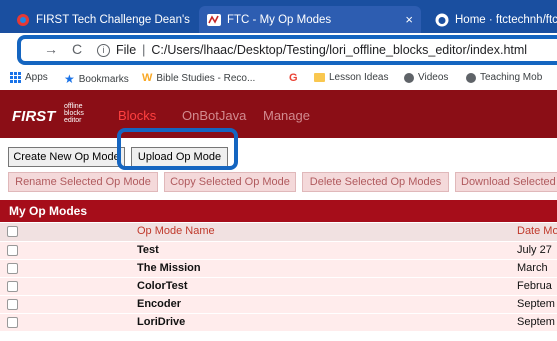 This screenshot has width=557, height=341. Describe the element at coordinates (278, 211) in the screenshot. I see `section-title: My Op Modes` at that location.